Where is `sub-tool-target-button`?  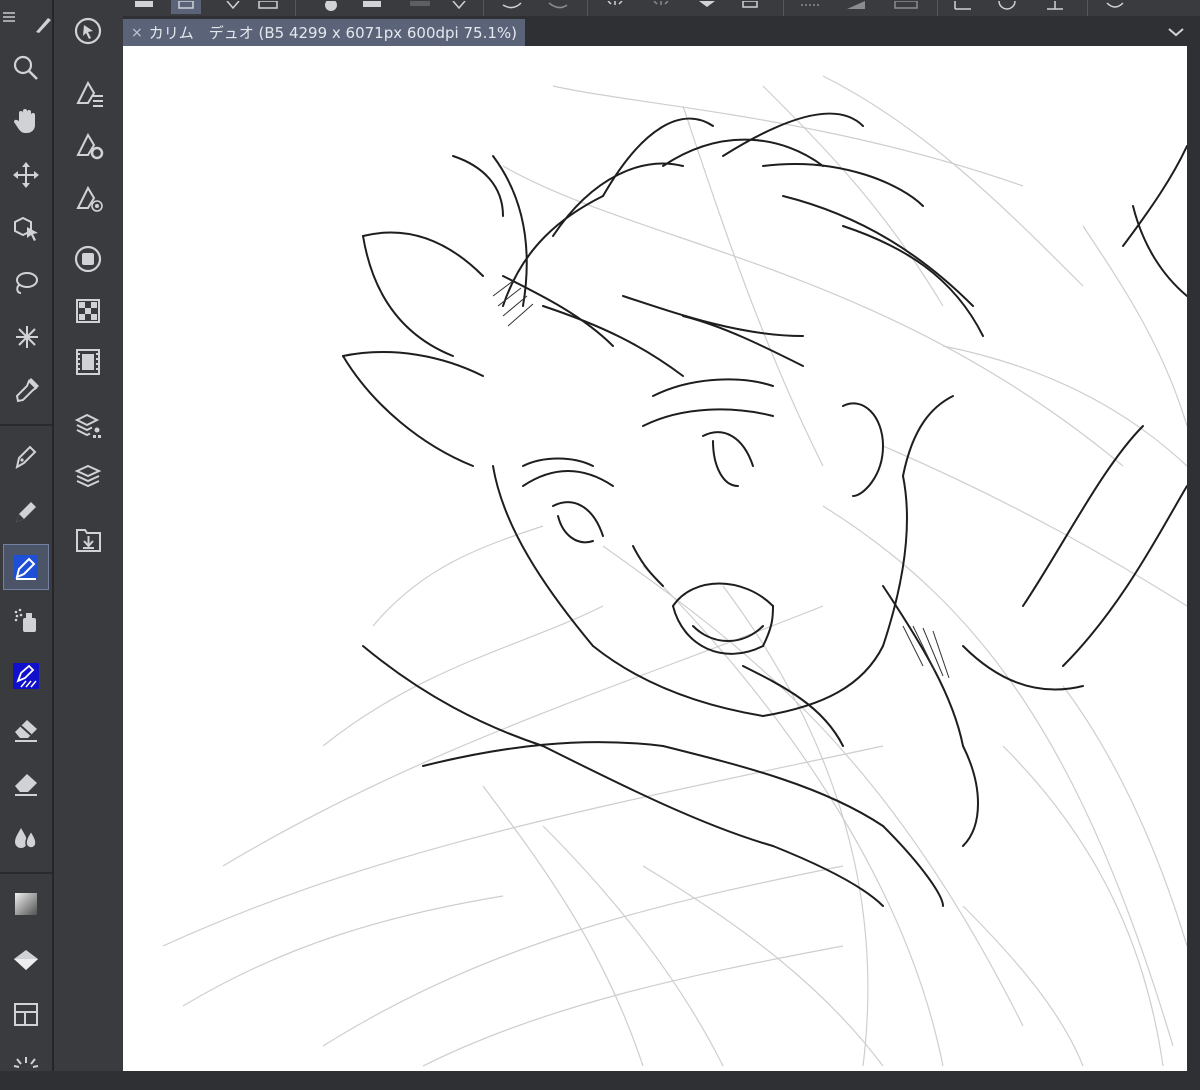 sub-tool-target-button is located at coordinates (90, 200).